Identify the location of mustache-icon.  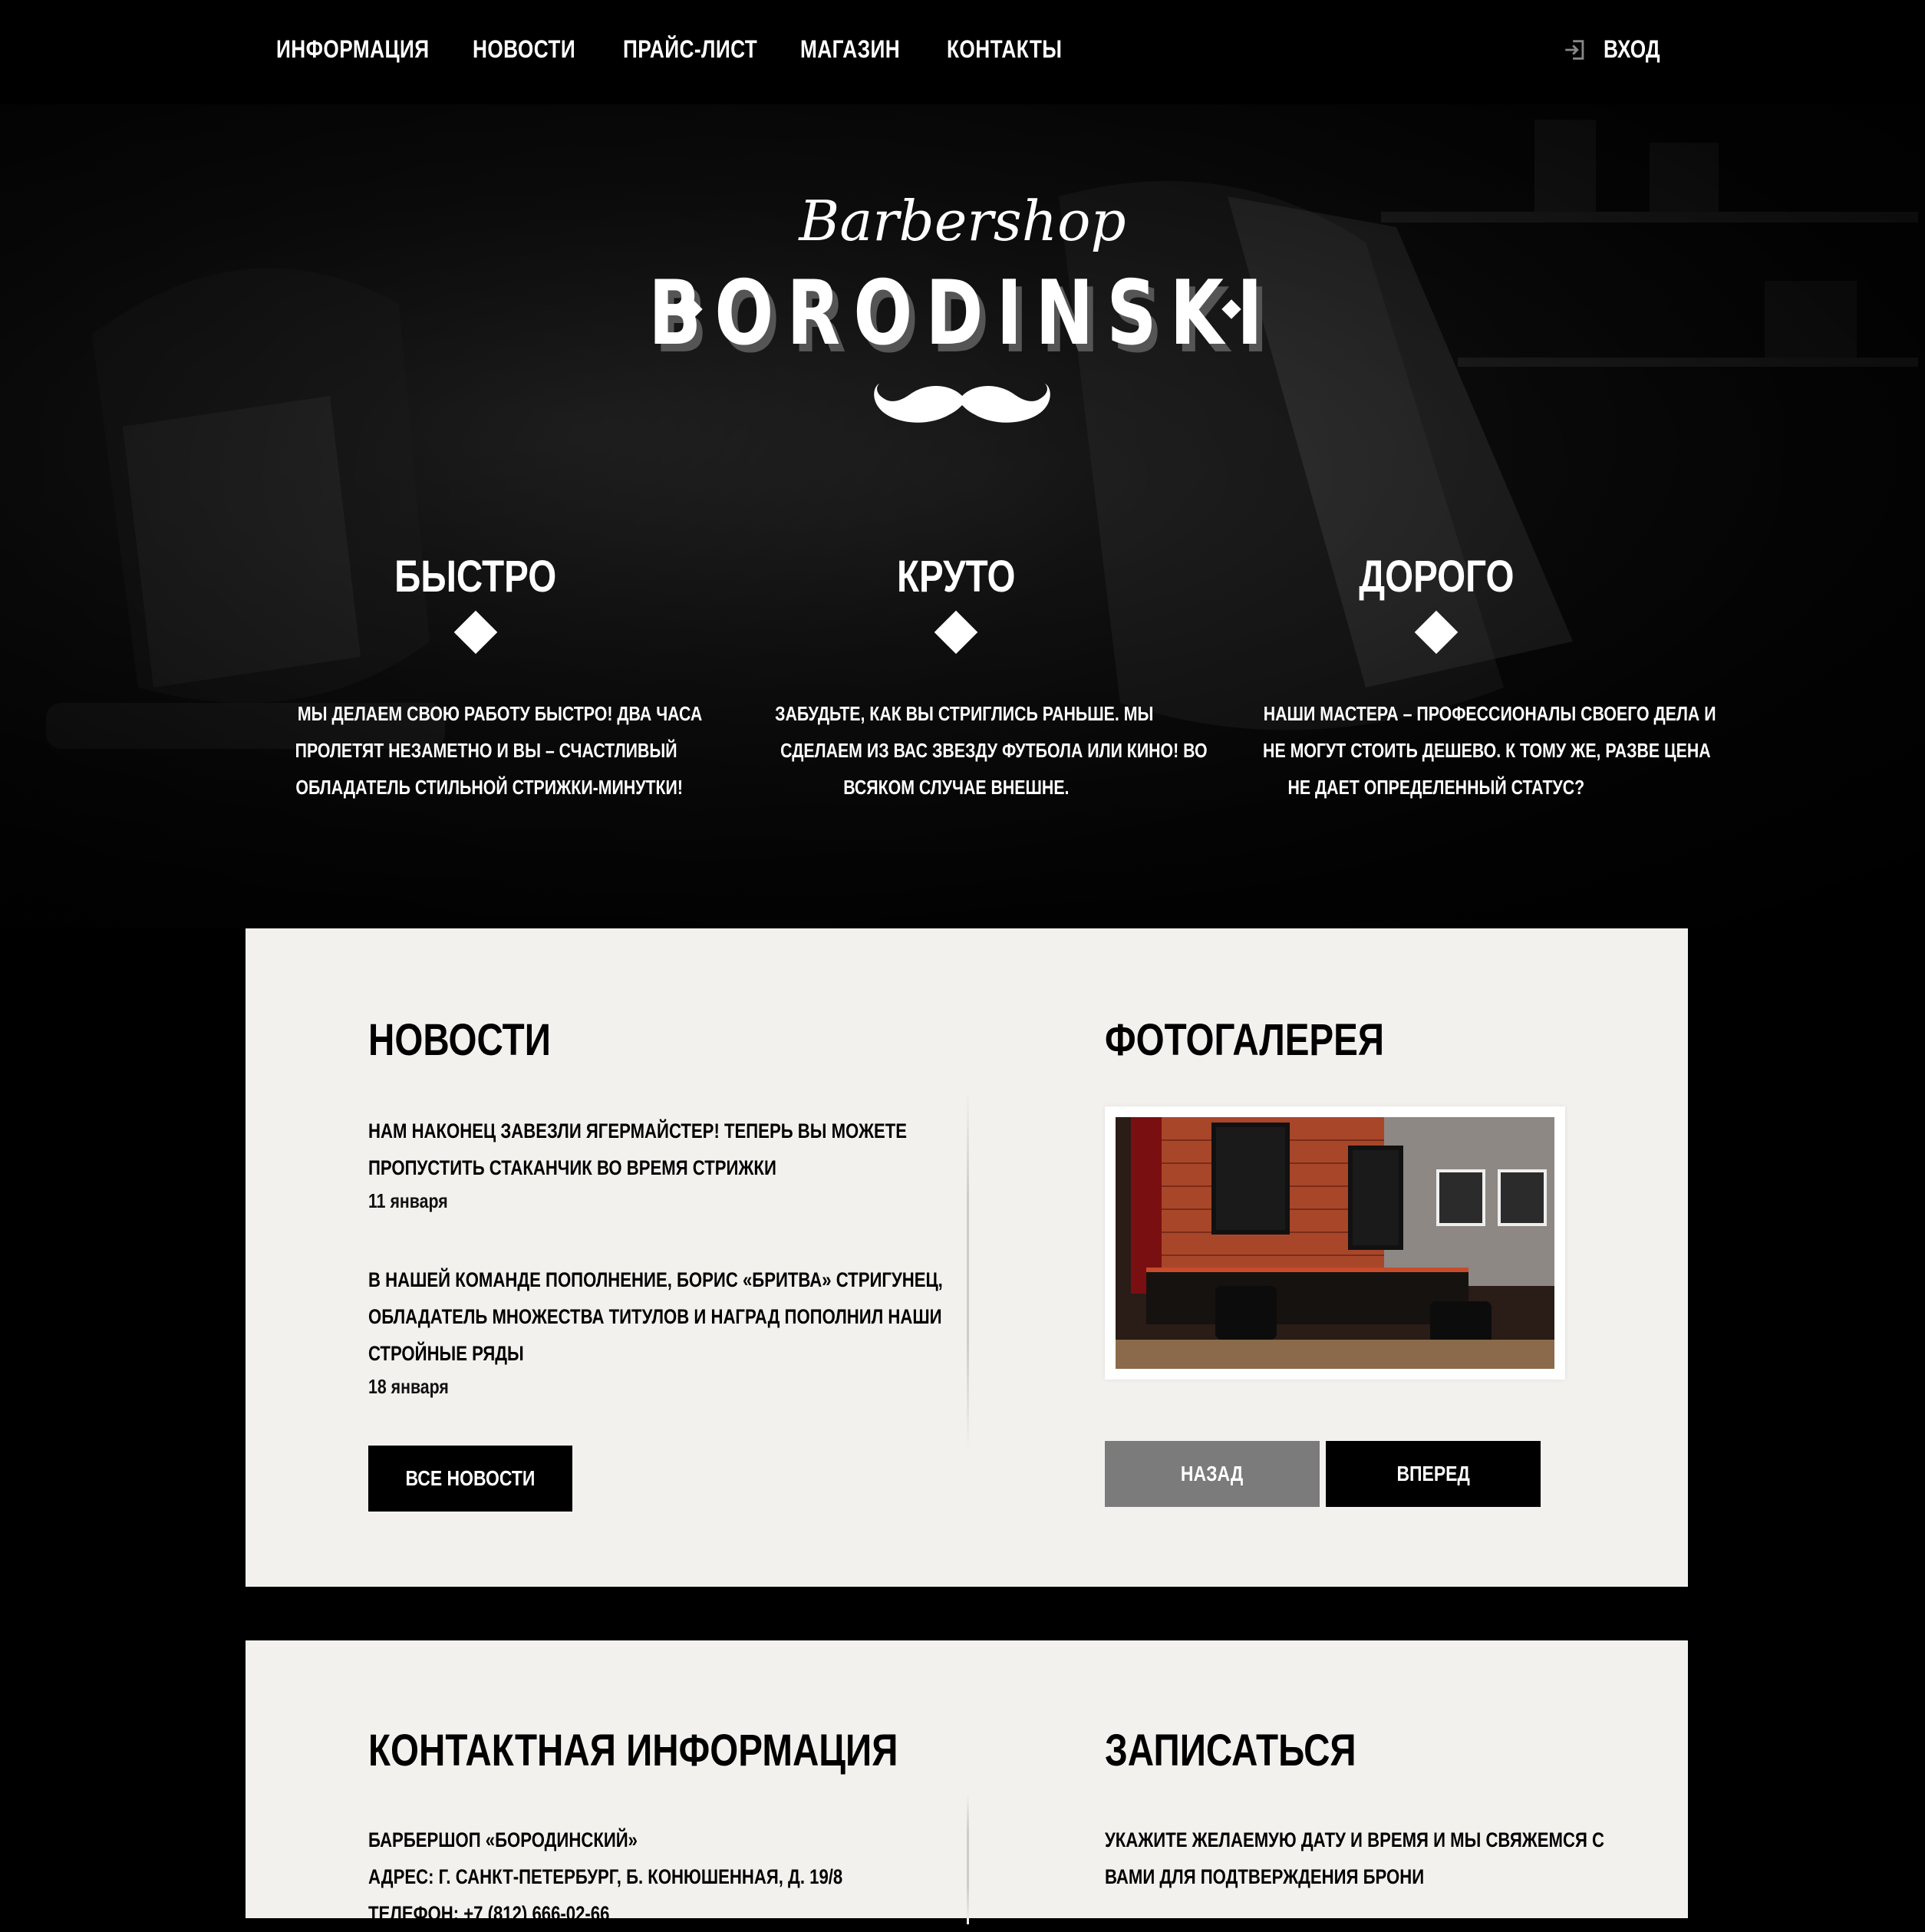
(962, 403).